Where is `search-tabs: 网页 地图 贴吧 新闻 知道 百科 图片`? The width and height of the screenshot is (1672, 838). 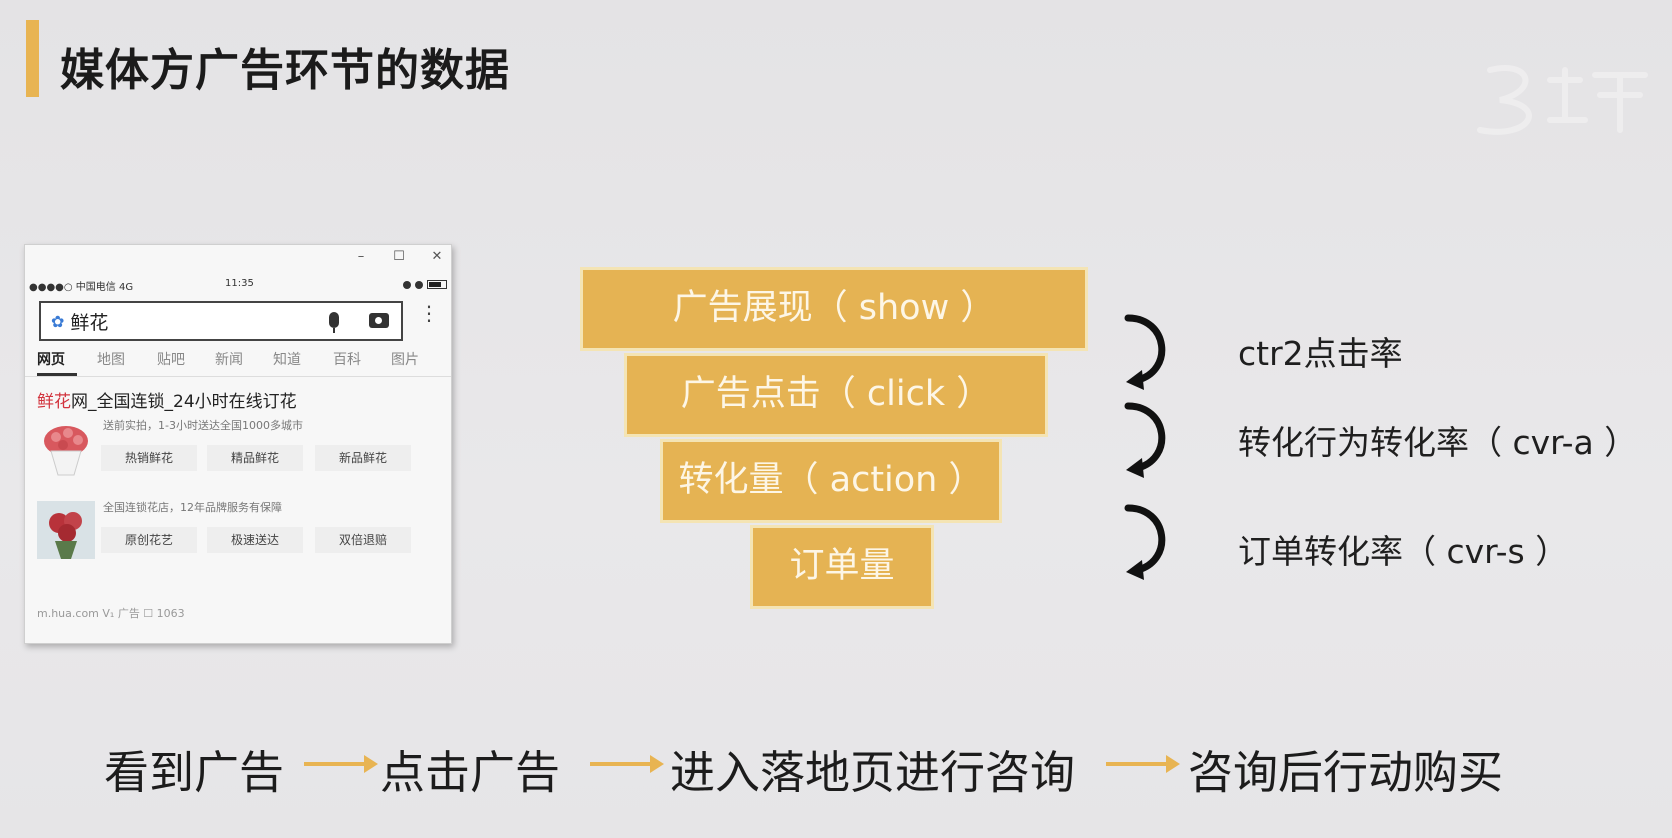
search-tabs: 网页 地图 贴吧 新闻 知道 百科 图片 is located at coordinates (242, 362).